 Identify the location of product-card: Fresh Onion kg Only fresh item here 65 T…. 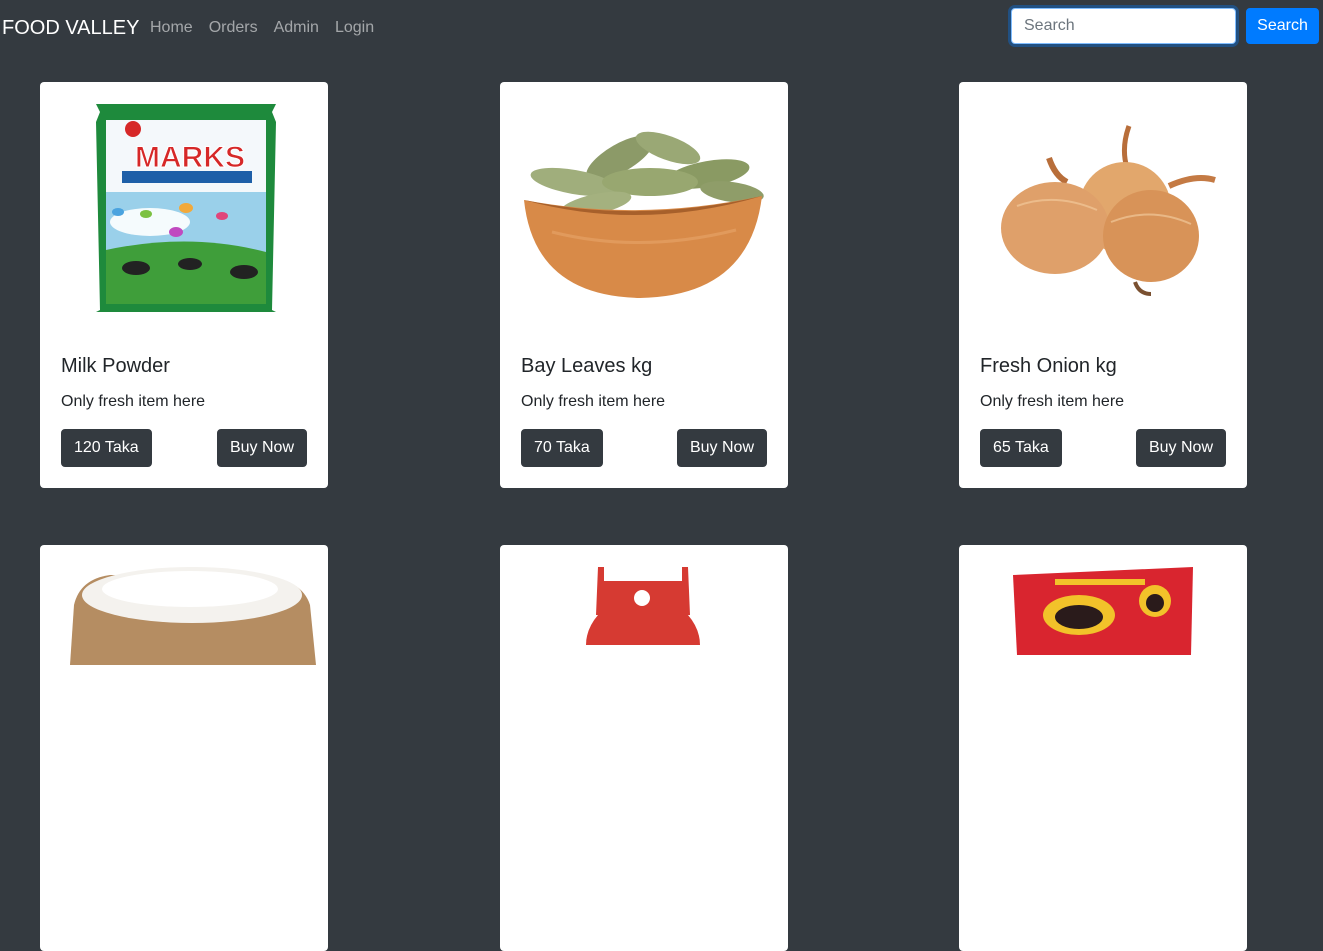
(1103, 285).